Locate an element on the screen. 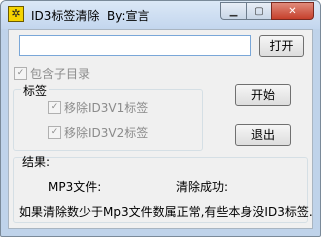 This screenshot has height=240, width=321. include-subdirs-label: 包含子目录 is located at coordinates (60, 74).